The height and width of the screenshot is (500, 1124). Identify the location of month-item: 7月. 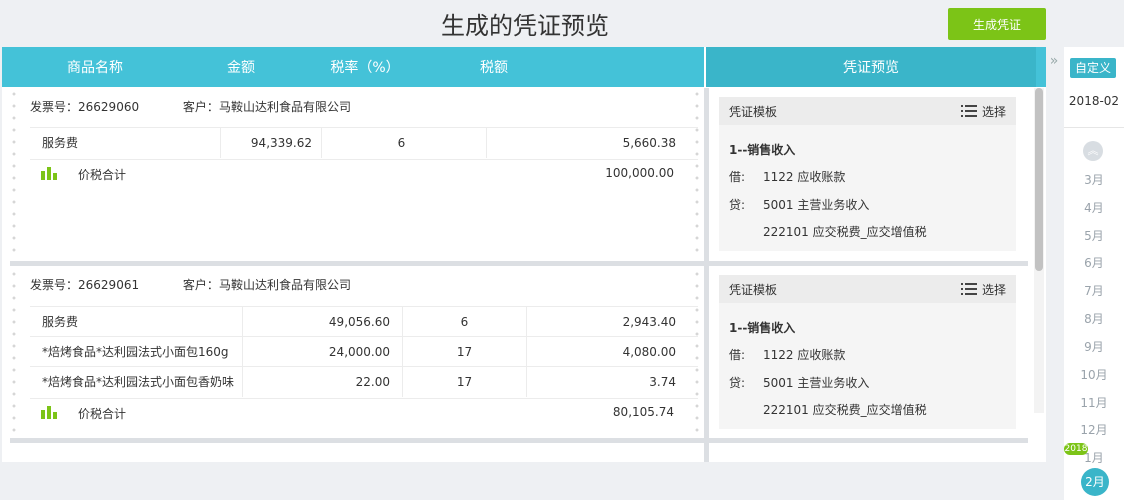
(1094, 290).